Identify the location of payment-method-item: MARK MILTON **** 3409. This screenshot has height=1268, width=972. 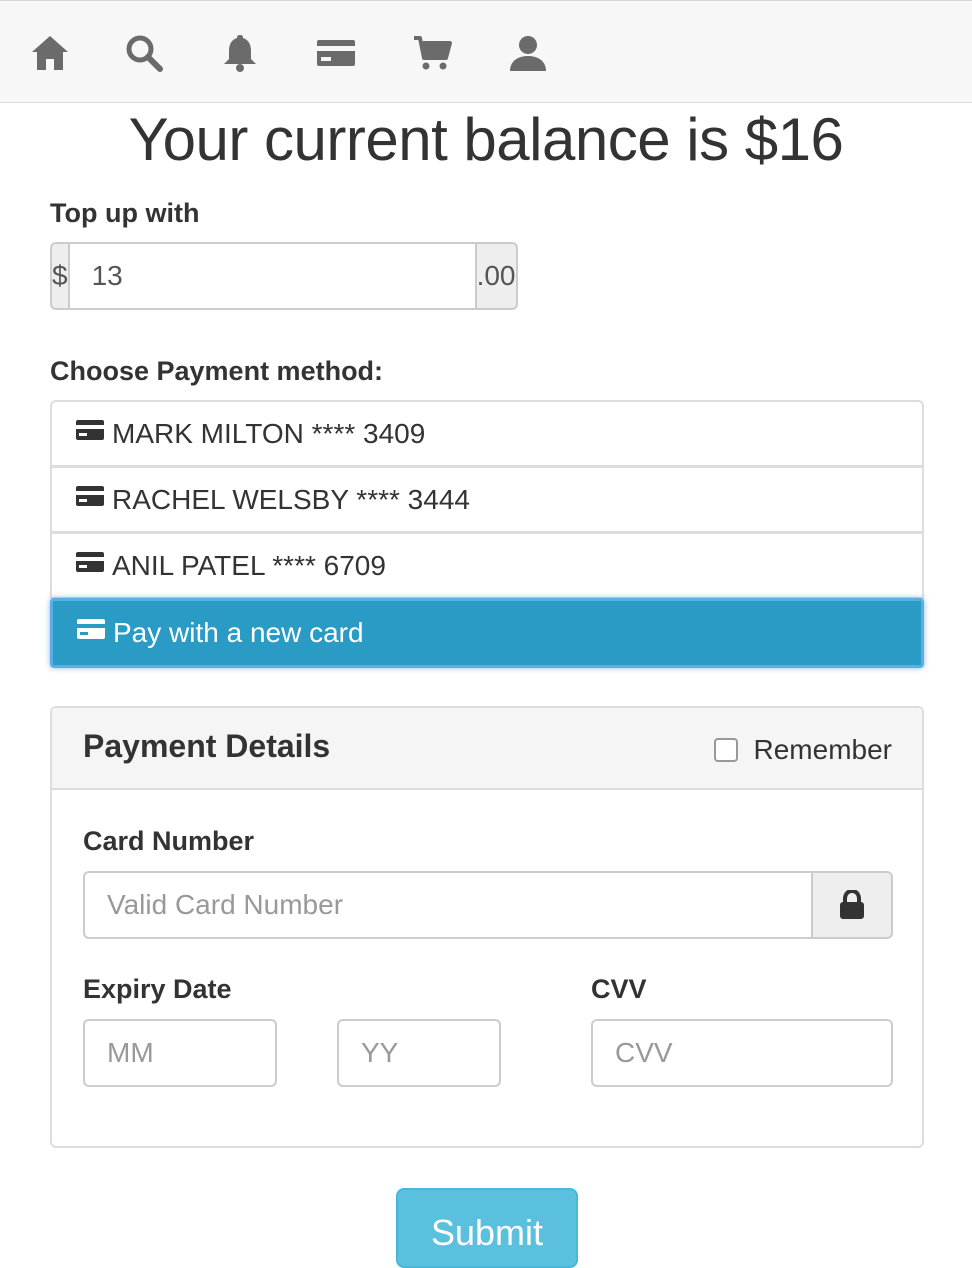
(487, 433).